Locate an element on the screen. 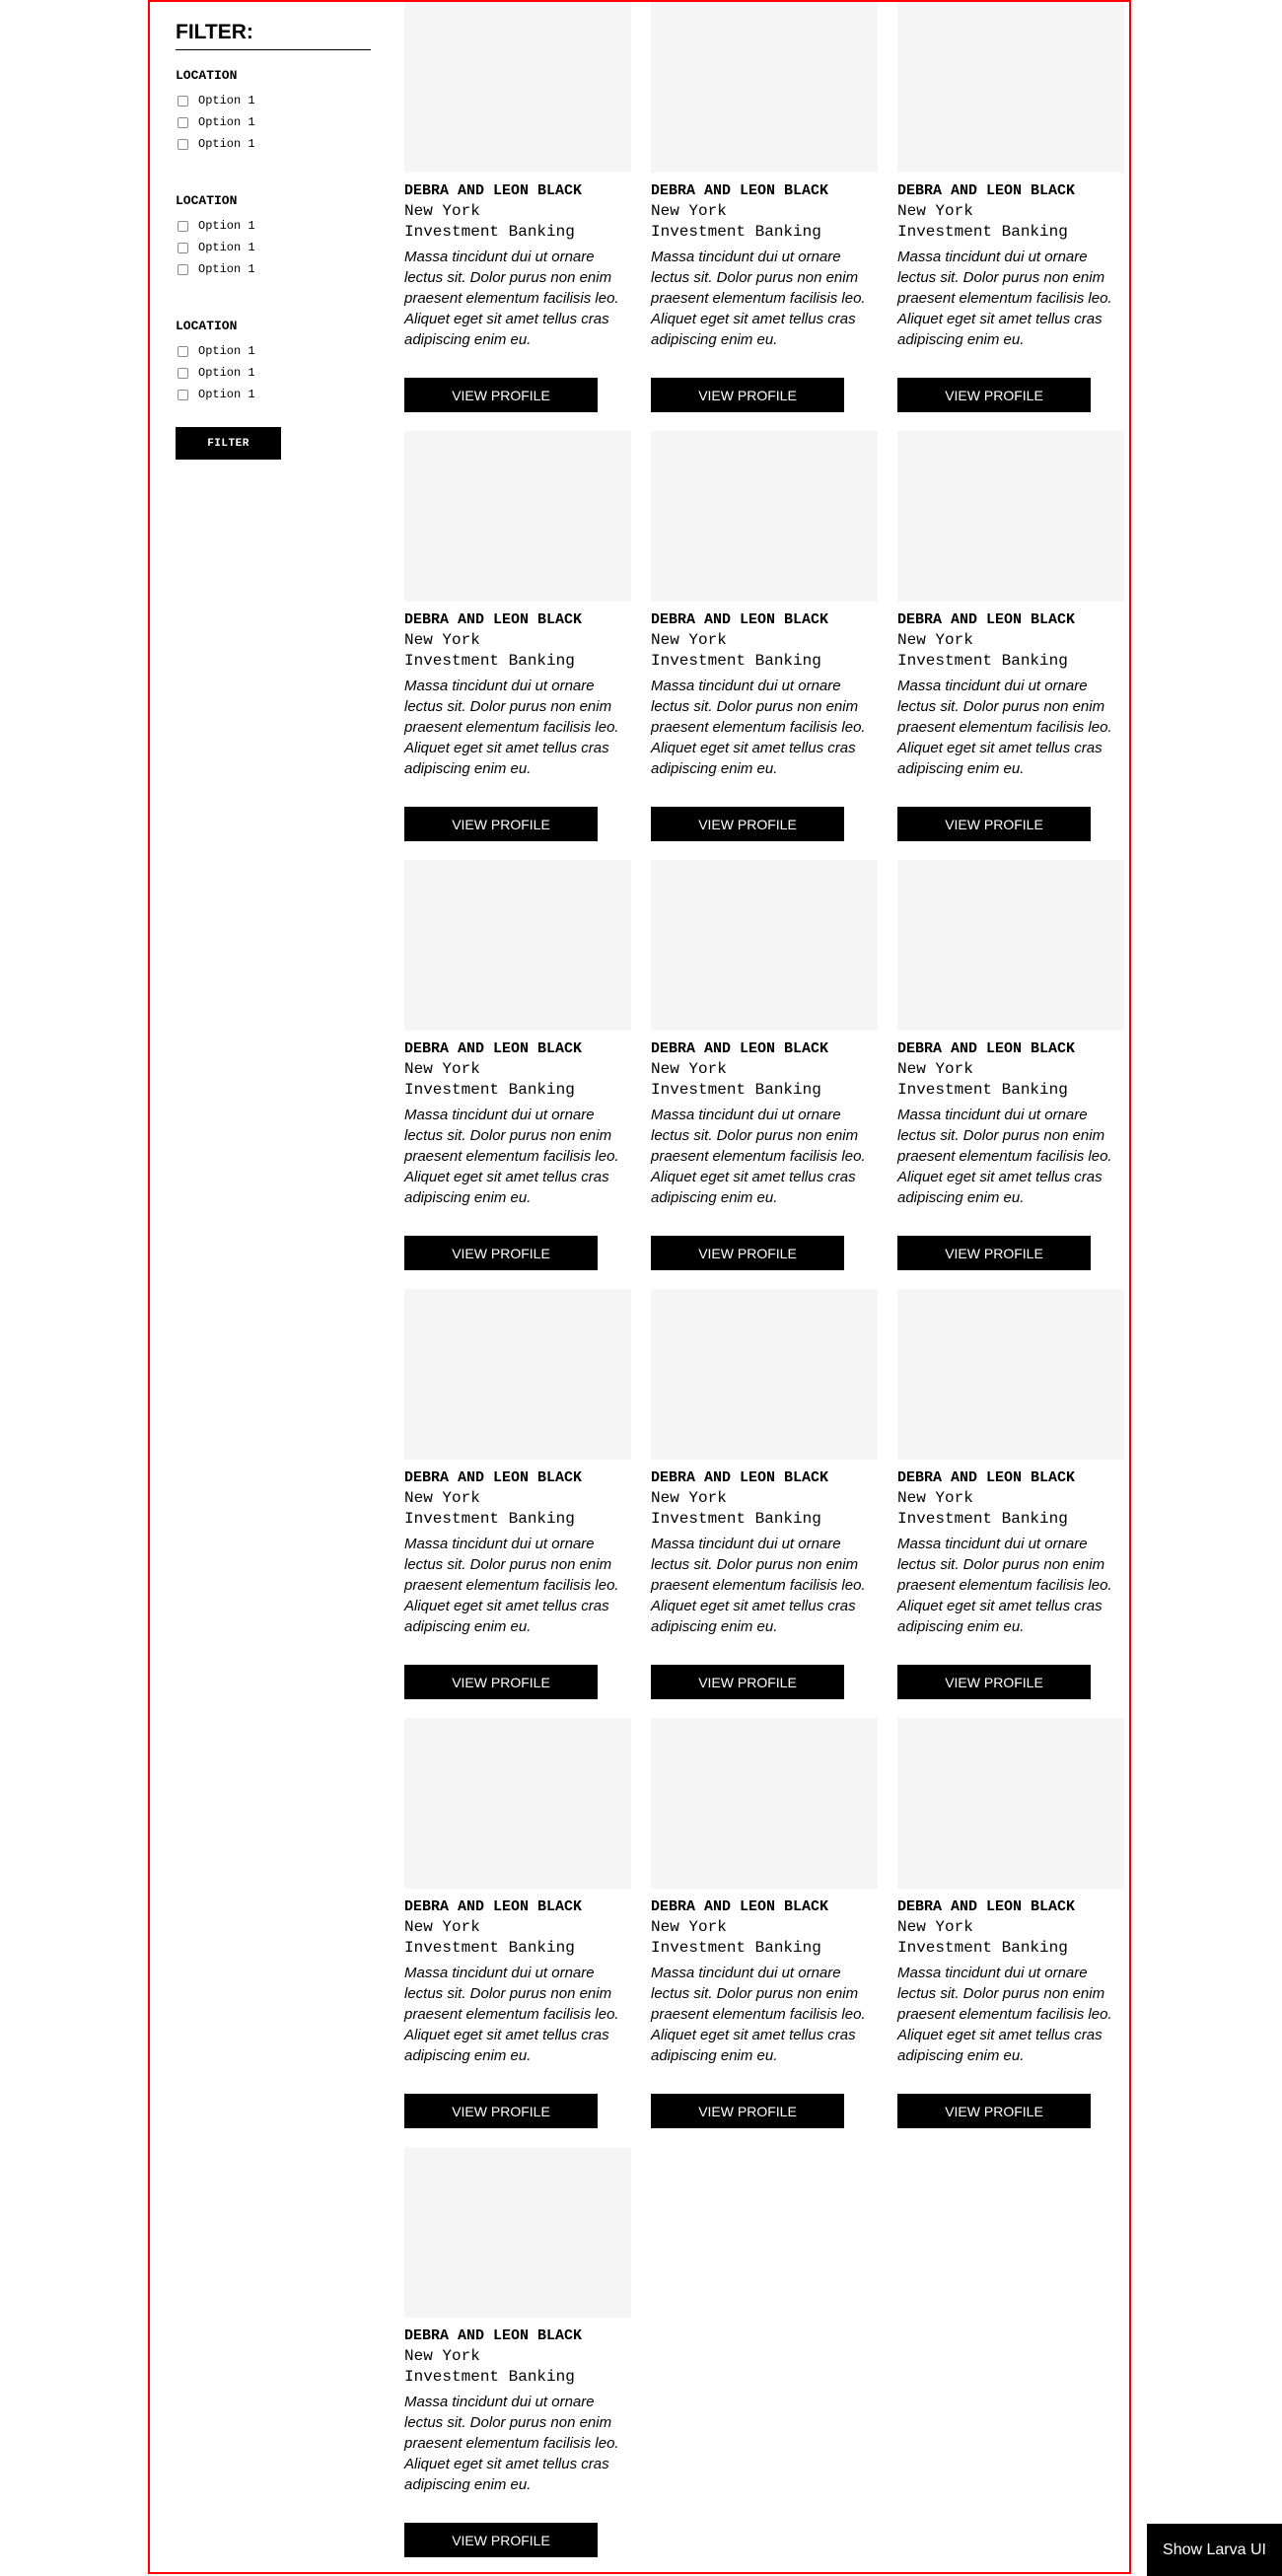 This screenshot has height=2576, width=1282. filter-group-title: LOCATION is located at coordinates (207, 76).